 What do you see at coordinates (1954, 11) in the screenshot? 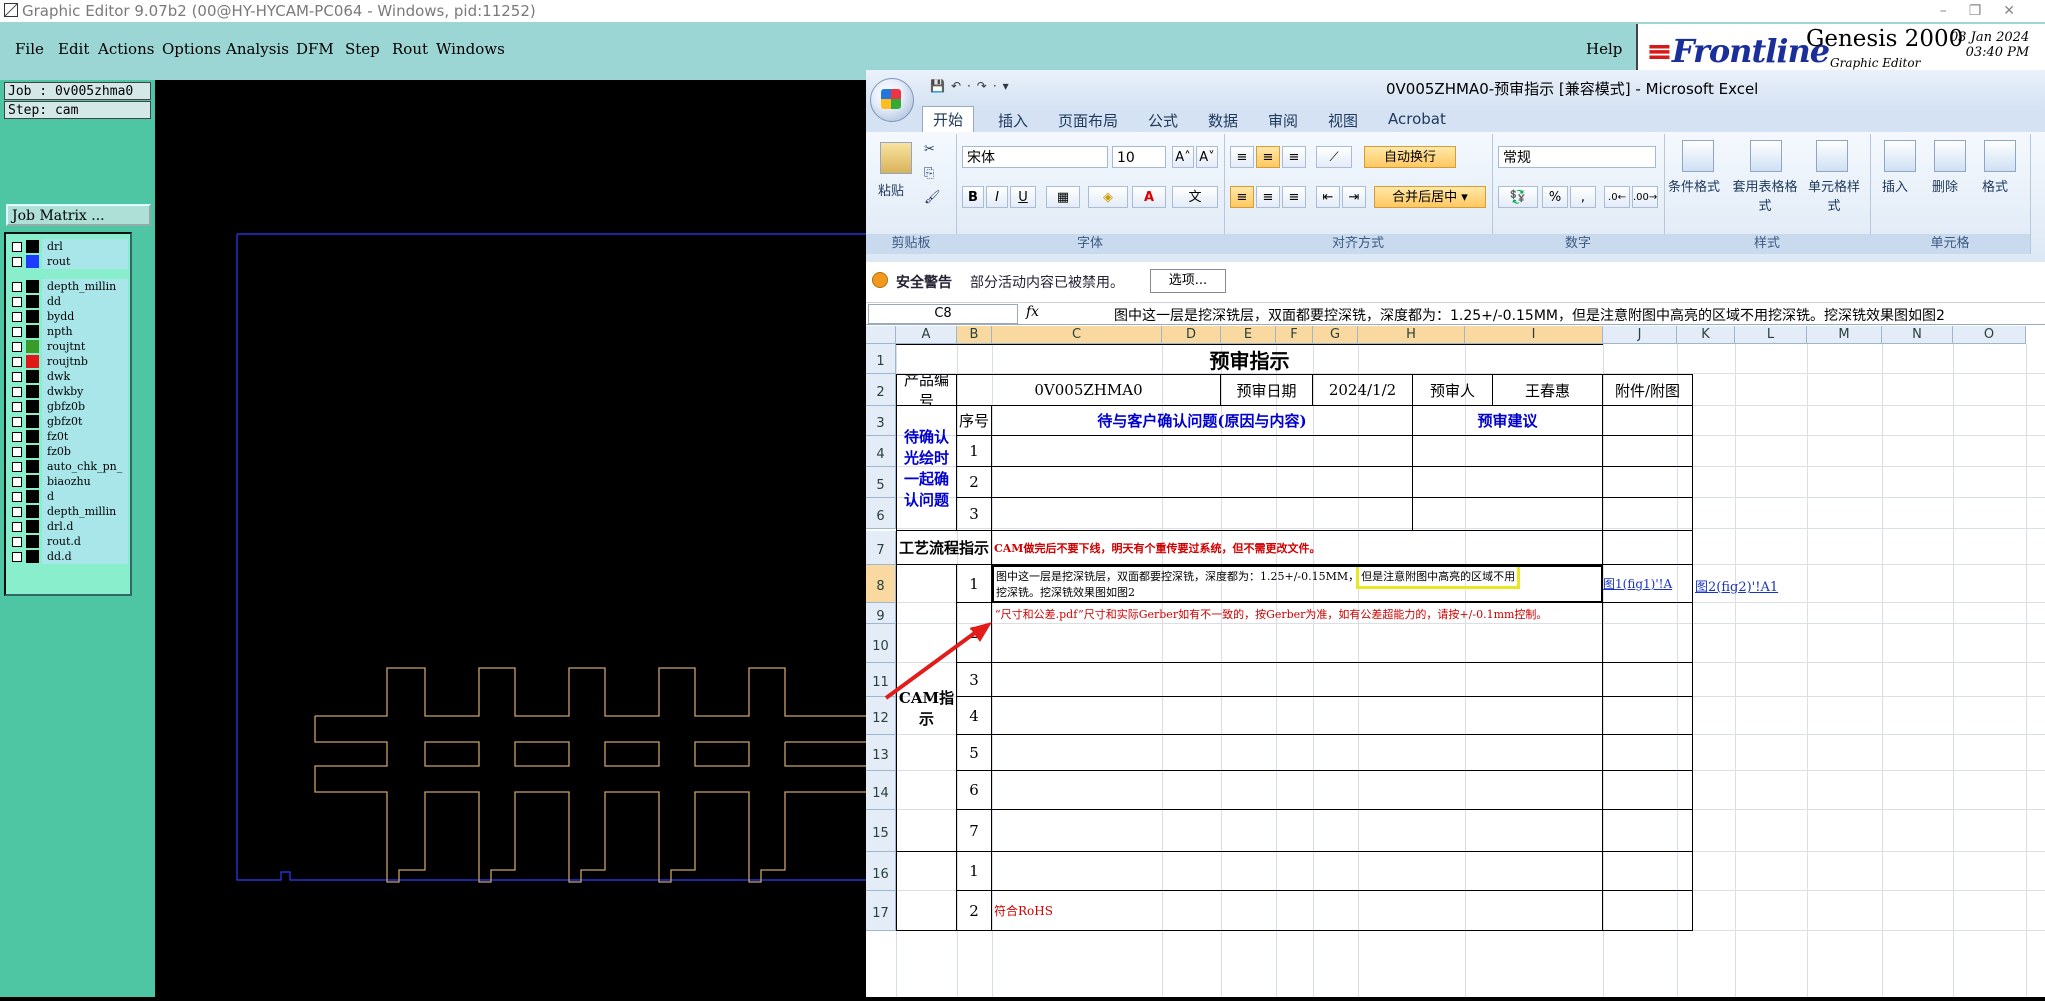
I see `minimize-button: –` at bounding box center [1954, 11].